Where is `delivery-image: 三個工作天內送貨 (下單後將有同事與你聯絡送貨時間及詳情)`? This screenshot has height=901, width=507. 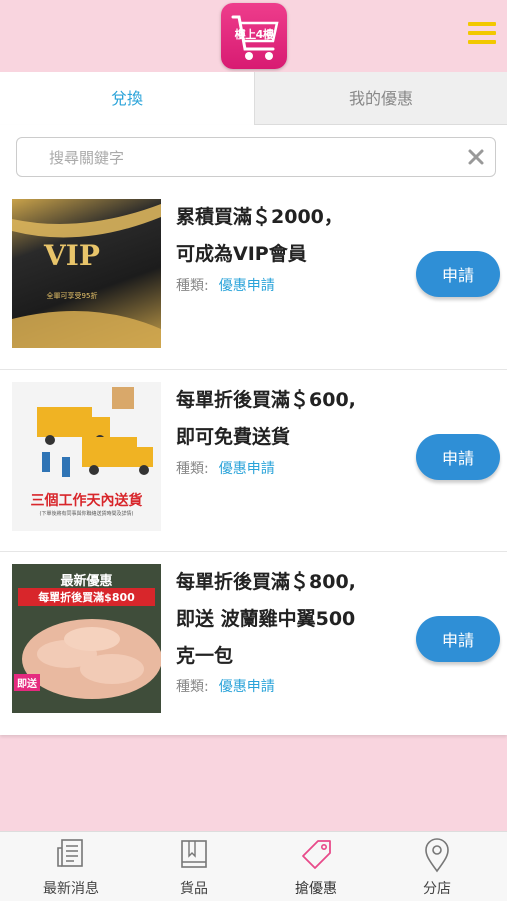 delivery-image: 三個工作天內送貨 (下單後將有同事與你聯絡送貨時間及詳情) is located at coordinates (86, 456).